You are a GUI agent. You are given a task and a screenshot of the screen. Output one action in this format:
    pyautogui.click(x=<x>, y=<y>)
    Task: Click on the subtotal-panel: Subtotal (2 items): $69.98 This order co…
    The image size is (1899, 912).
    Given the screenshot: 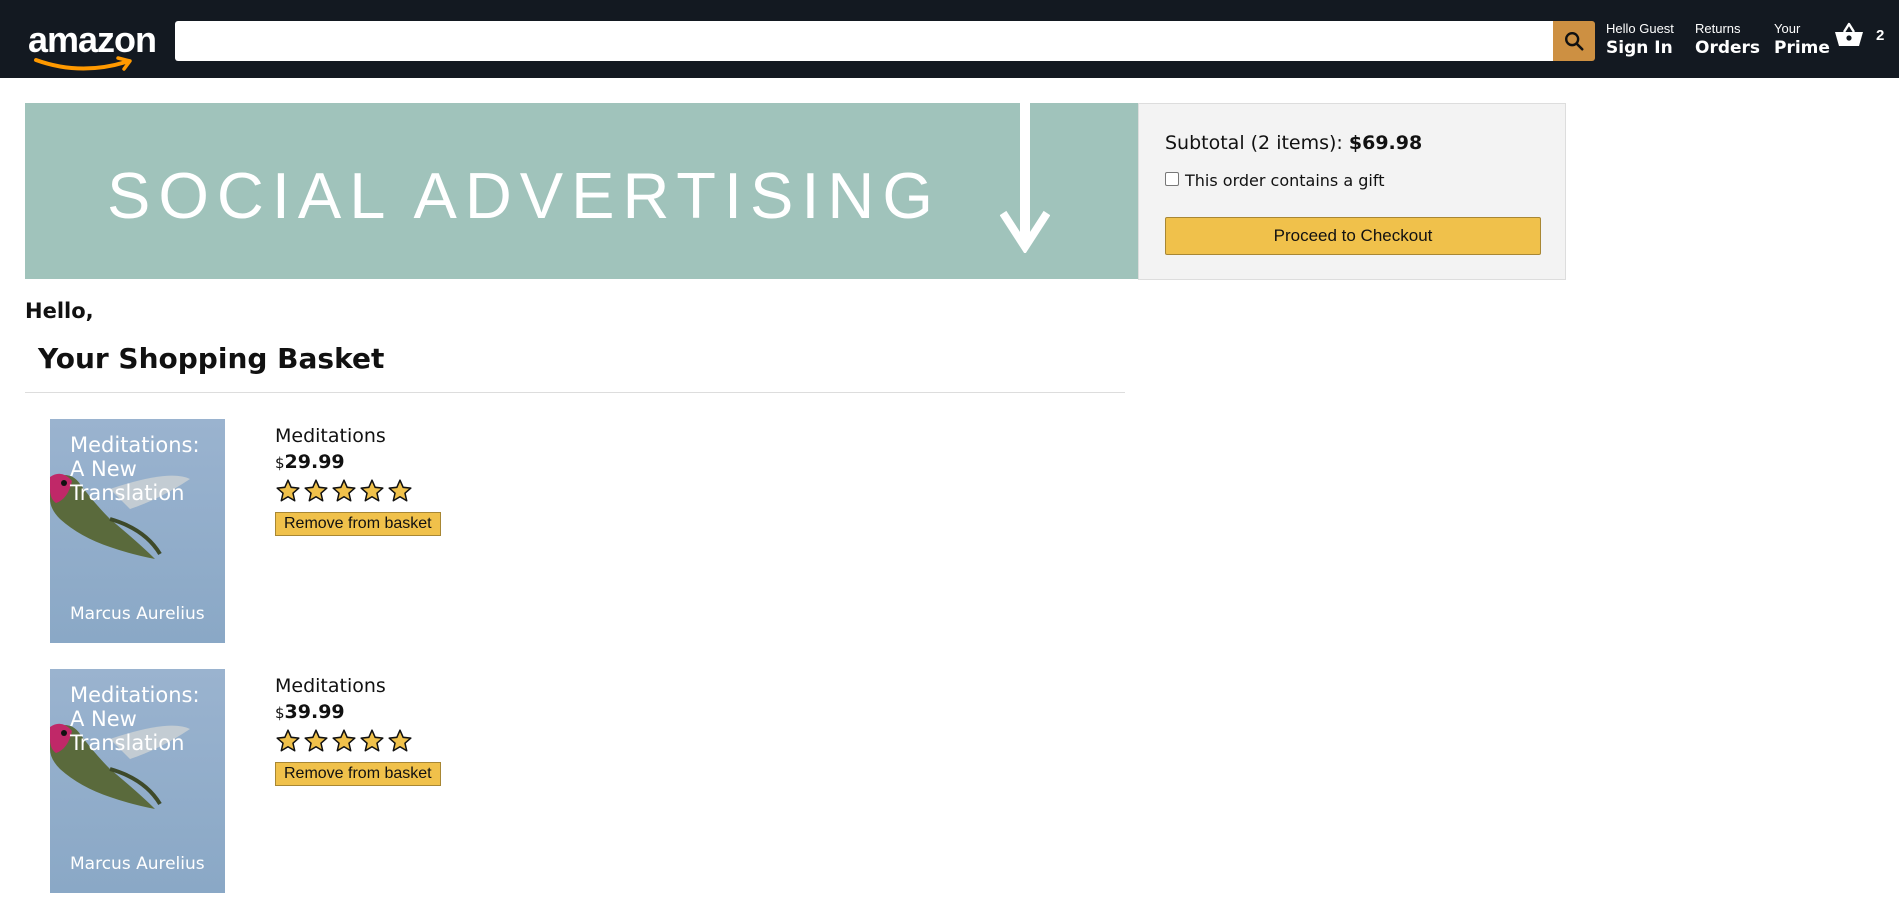 What is the action you would take?
    pyautogui.click(x=1352, y=191)
    